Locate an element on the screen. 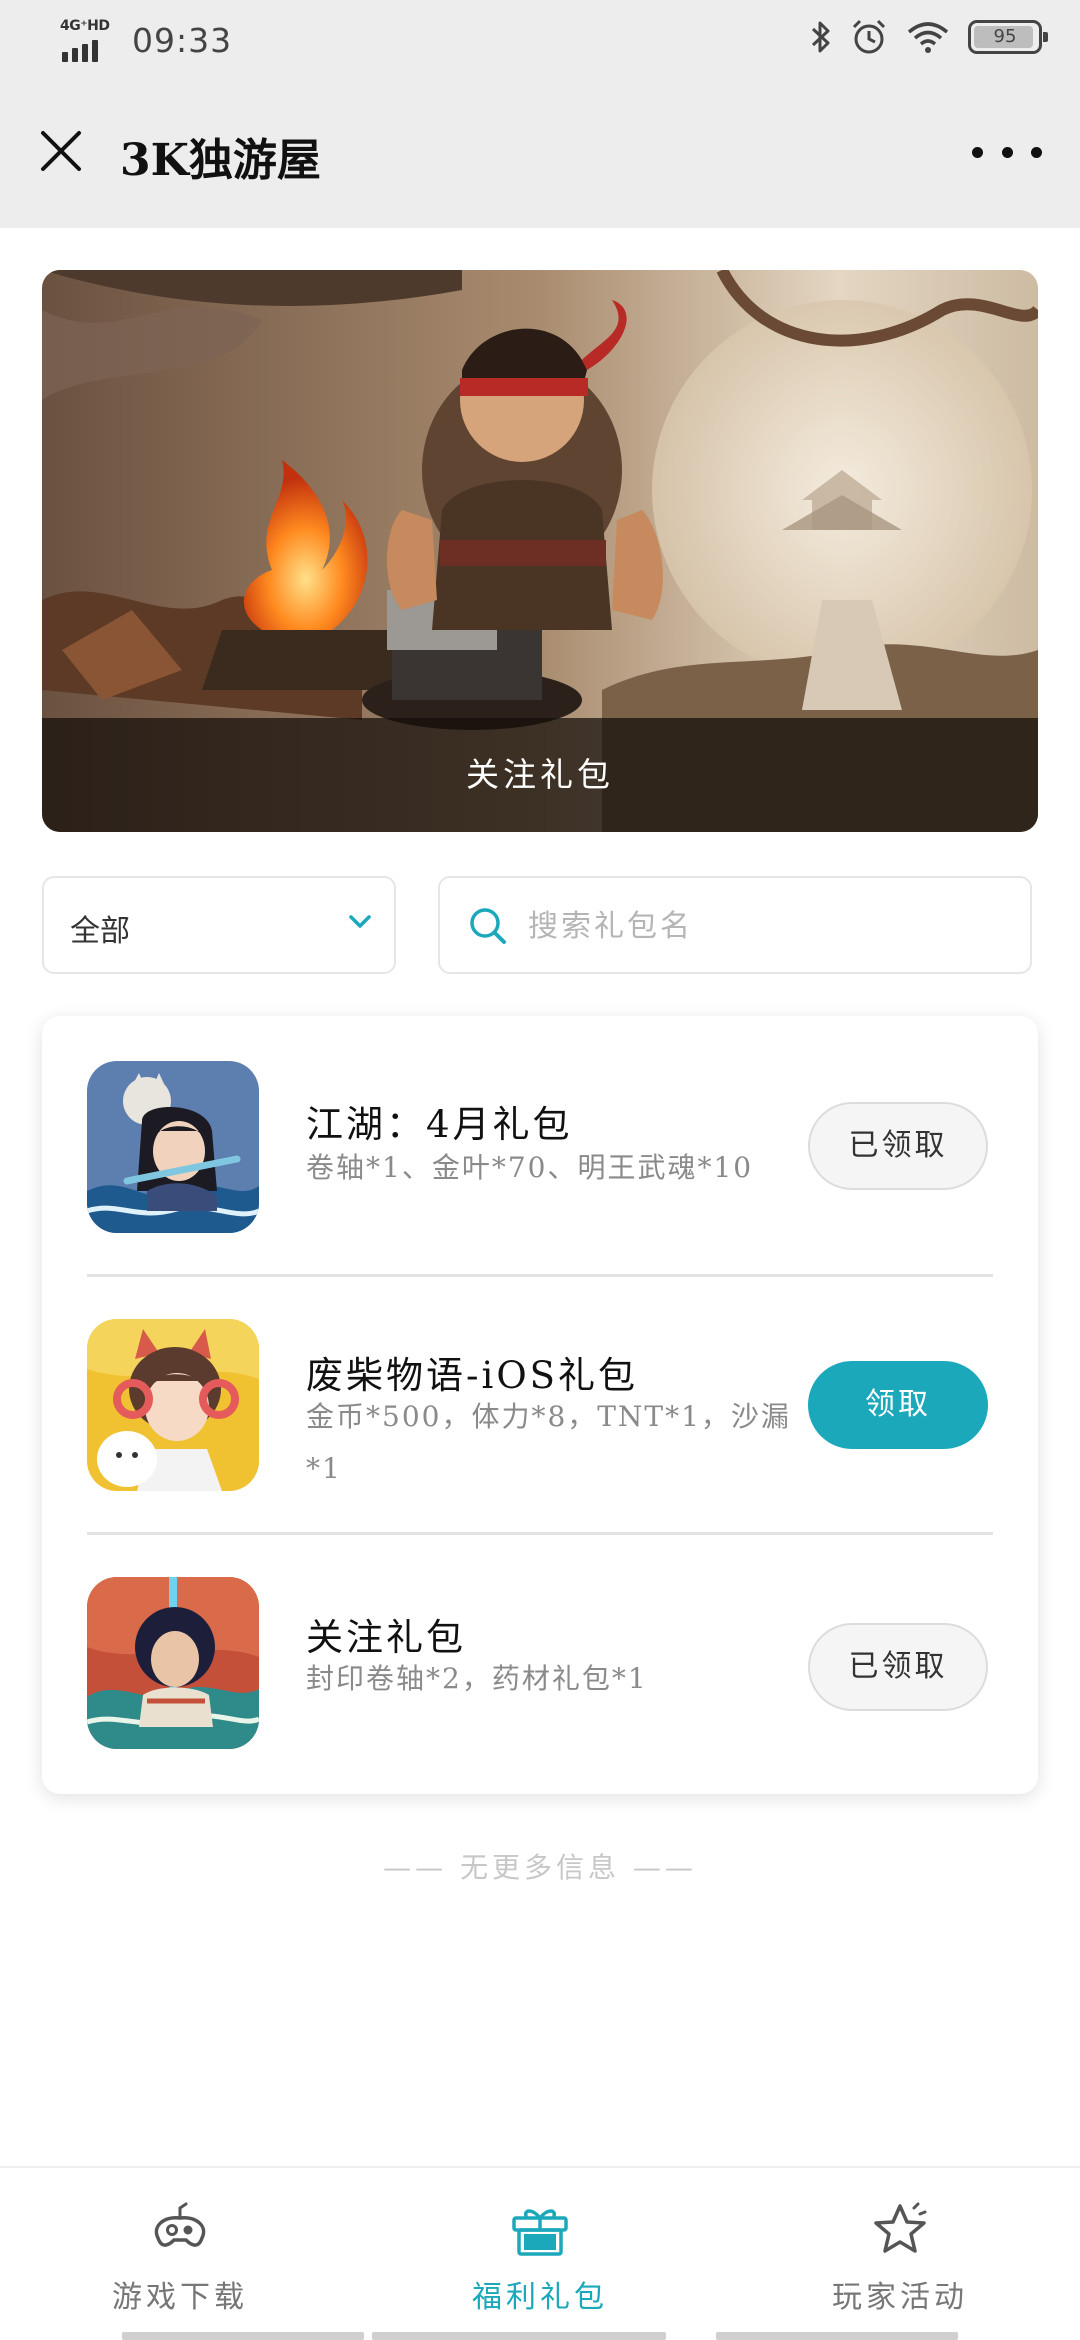 The height and width of the screenshot is (2340, 1080). close-button is located at coordinates (61, 151).